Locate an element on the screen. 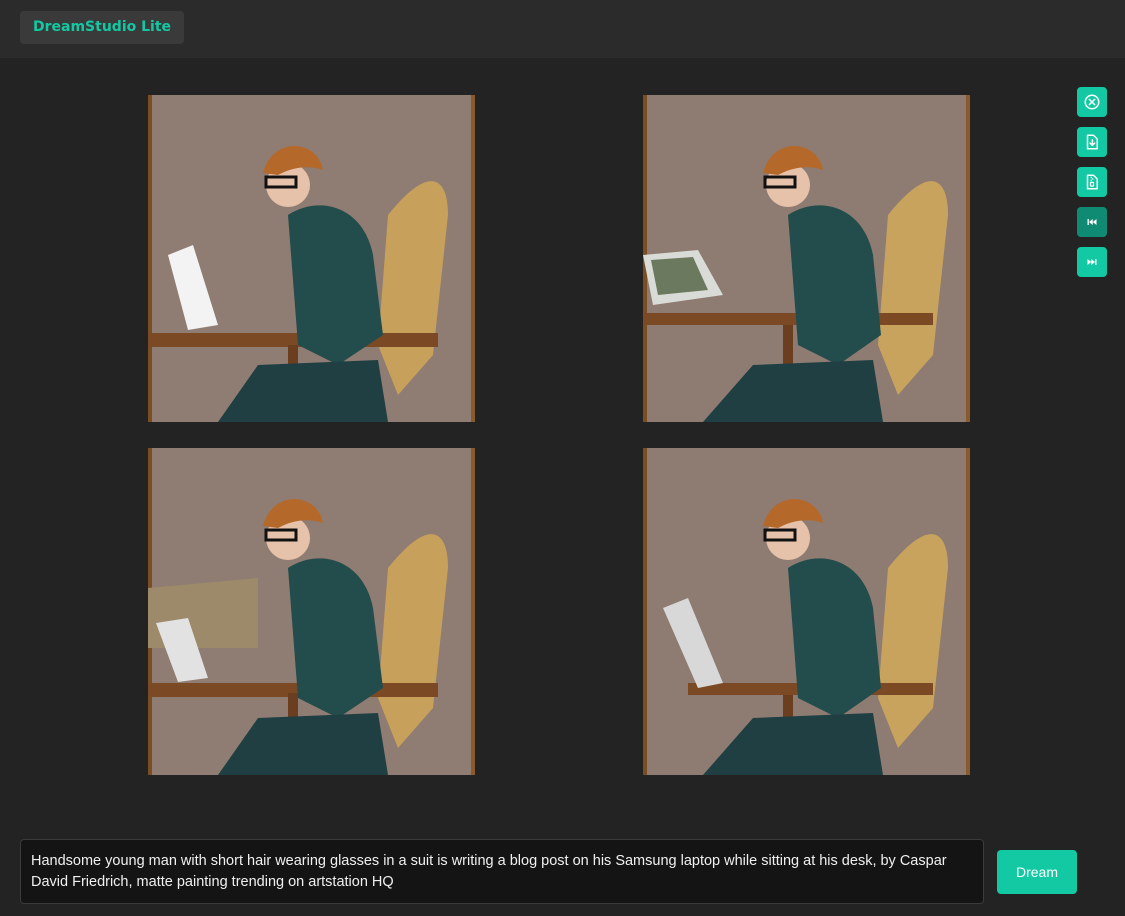  download-button is located at coordinates (1092, 142).